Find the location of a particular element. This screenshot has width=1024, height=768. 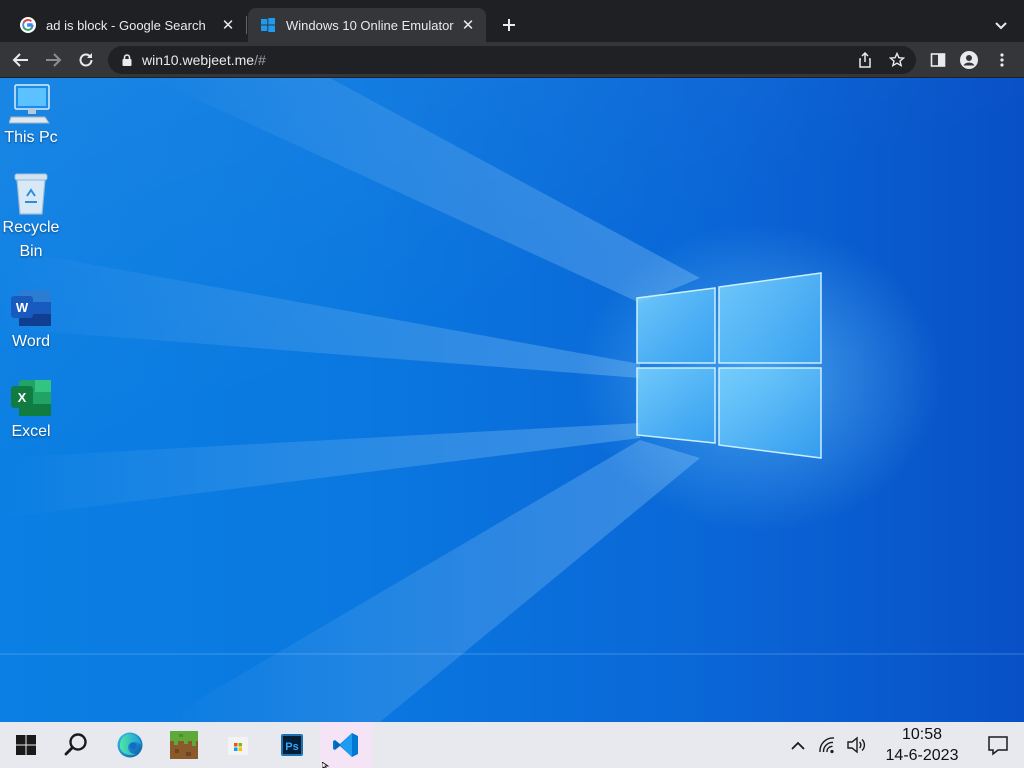

taskbar-edge-button is located at coordinates (130, 745).